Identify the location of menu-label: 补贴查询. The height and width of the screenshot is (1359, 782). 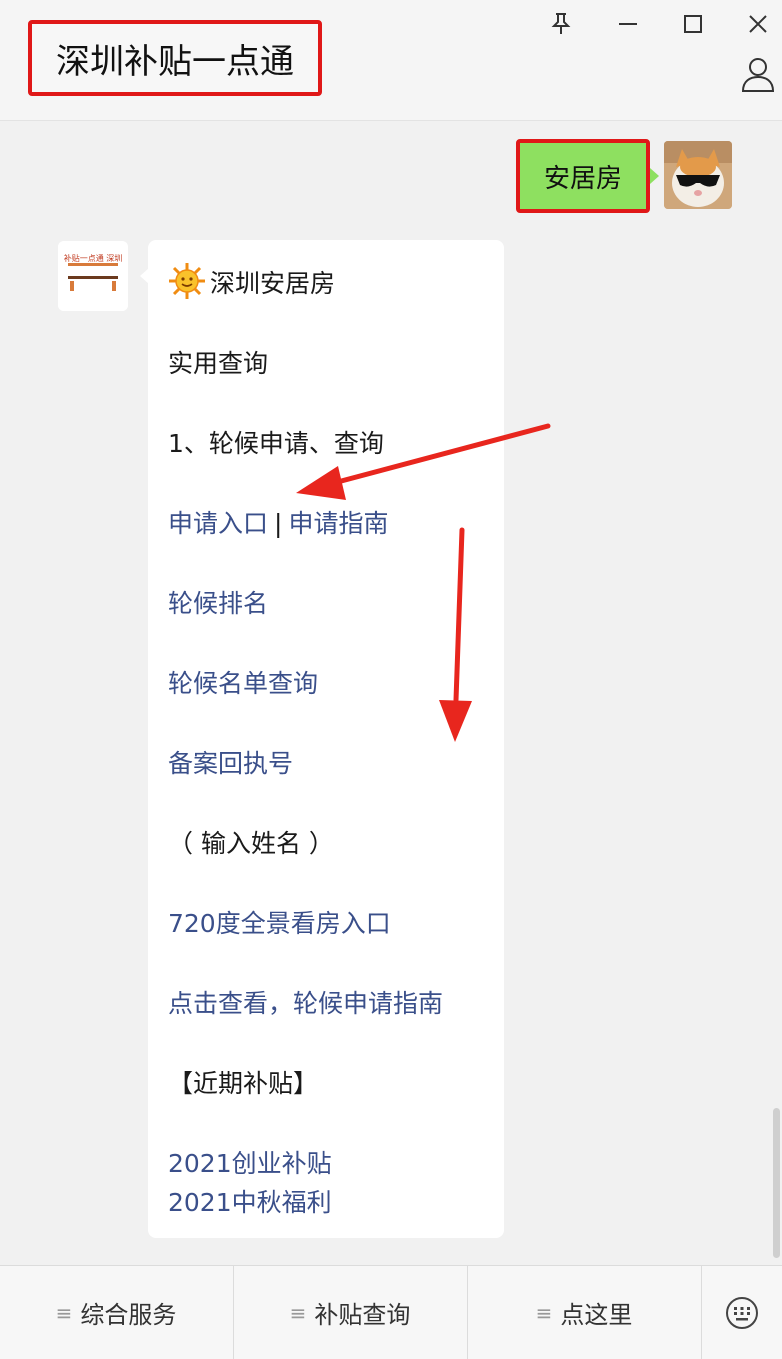
(362, 1315).